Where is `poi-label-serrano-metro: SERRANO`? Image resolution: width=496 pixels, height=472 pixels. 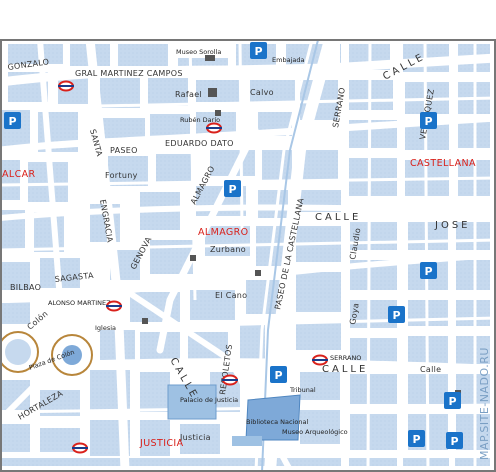
poi-label-serrano-metro: SERRANO is located at coordinates (345, 358).